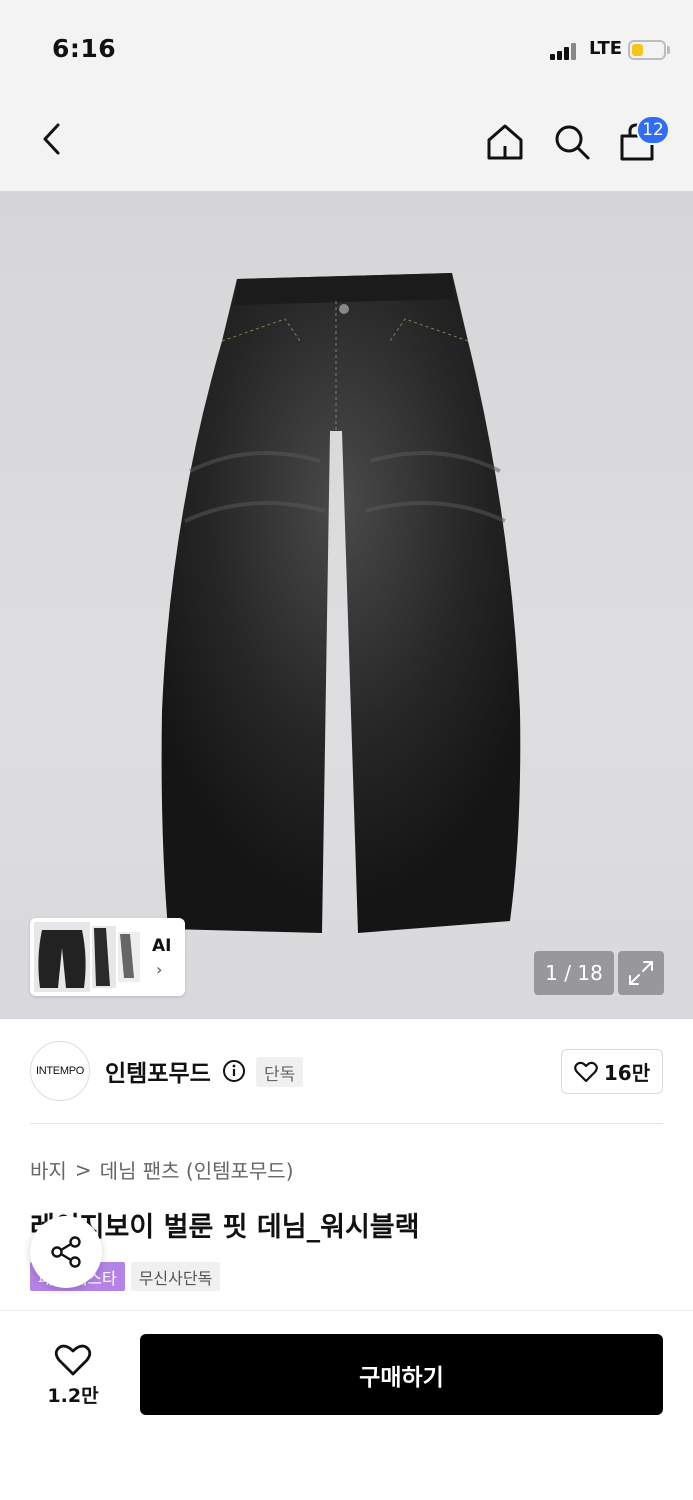 Image resolution: width=693 pixels, height=1500 pixels. What do you see at coordinates (565, 51) in the screenshot?
I see `signal-icon` at bounding box center [565, 51].